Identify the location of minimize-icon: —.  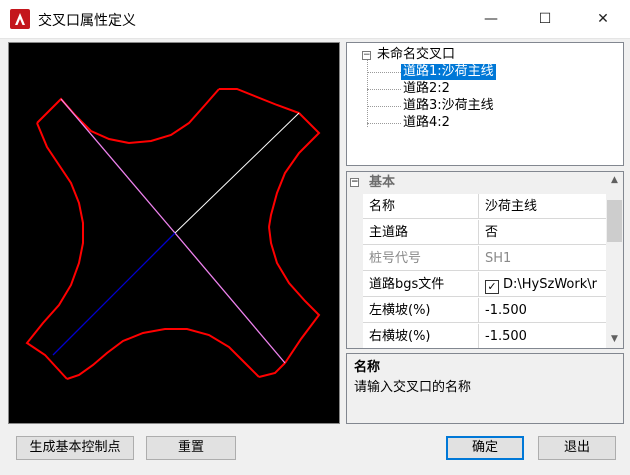
(491, 19).